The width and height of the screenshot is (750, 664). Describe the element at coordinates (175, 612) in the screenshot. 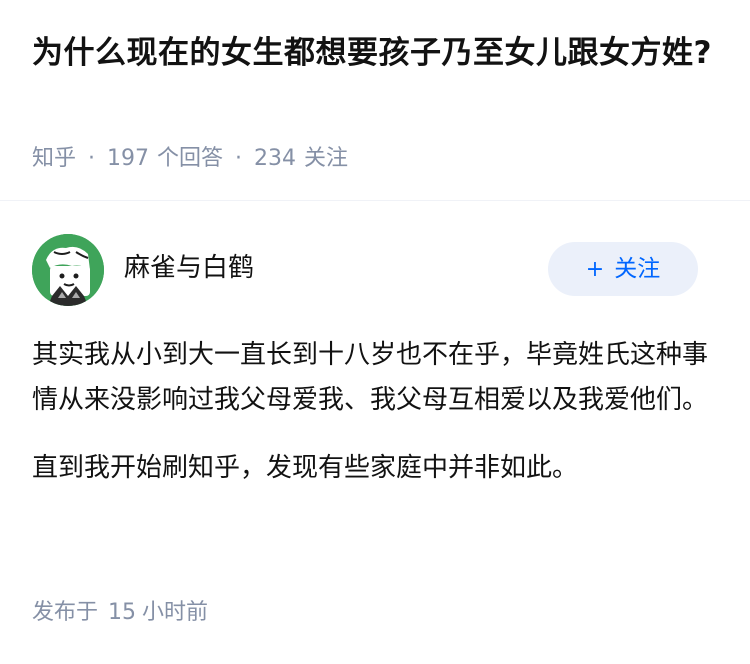

I see `timestamp-unit: 小时前` at that location.